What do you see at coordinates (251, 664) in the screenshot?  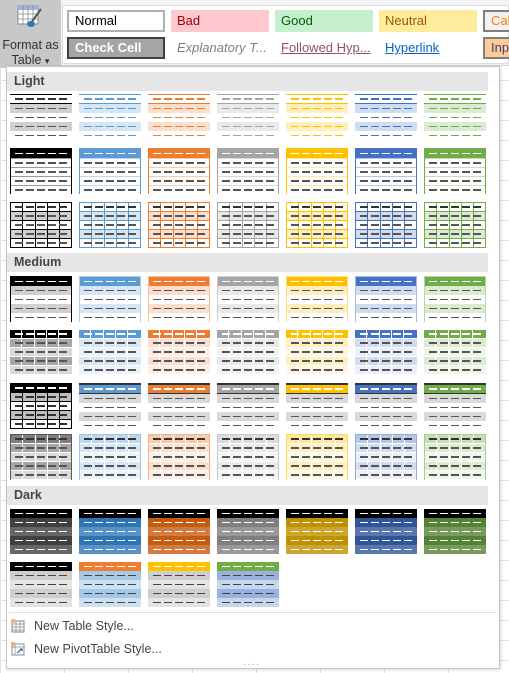 I see `resize-grip: ····` at bounding box center [251, 664].